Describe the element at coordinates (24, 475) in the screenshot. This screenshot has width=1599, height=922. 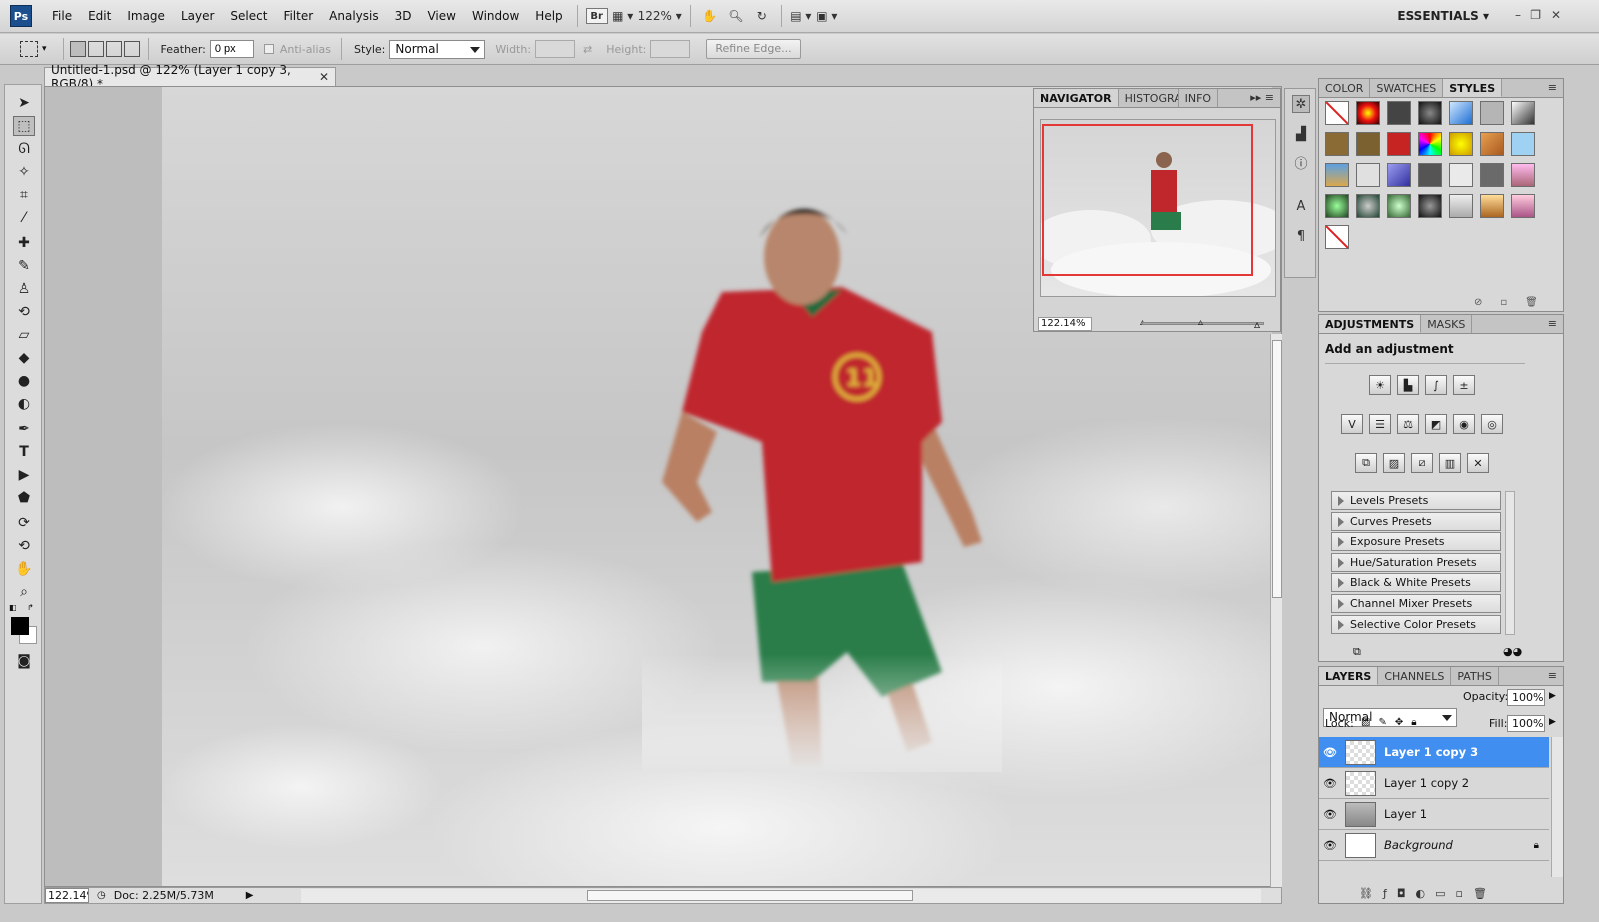
I see `path-selection-tool-icon: ▶` at that location.